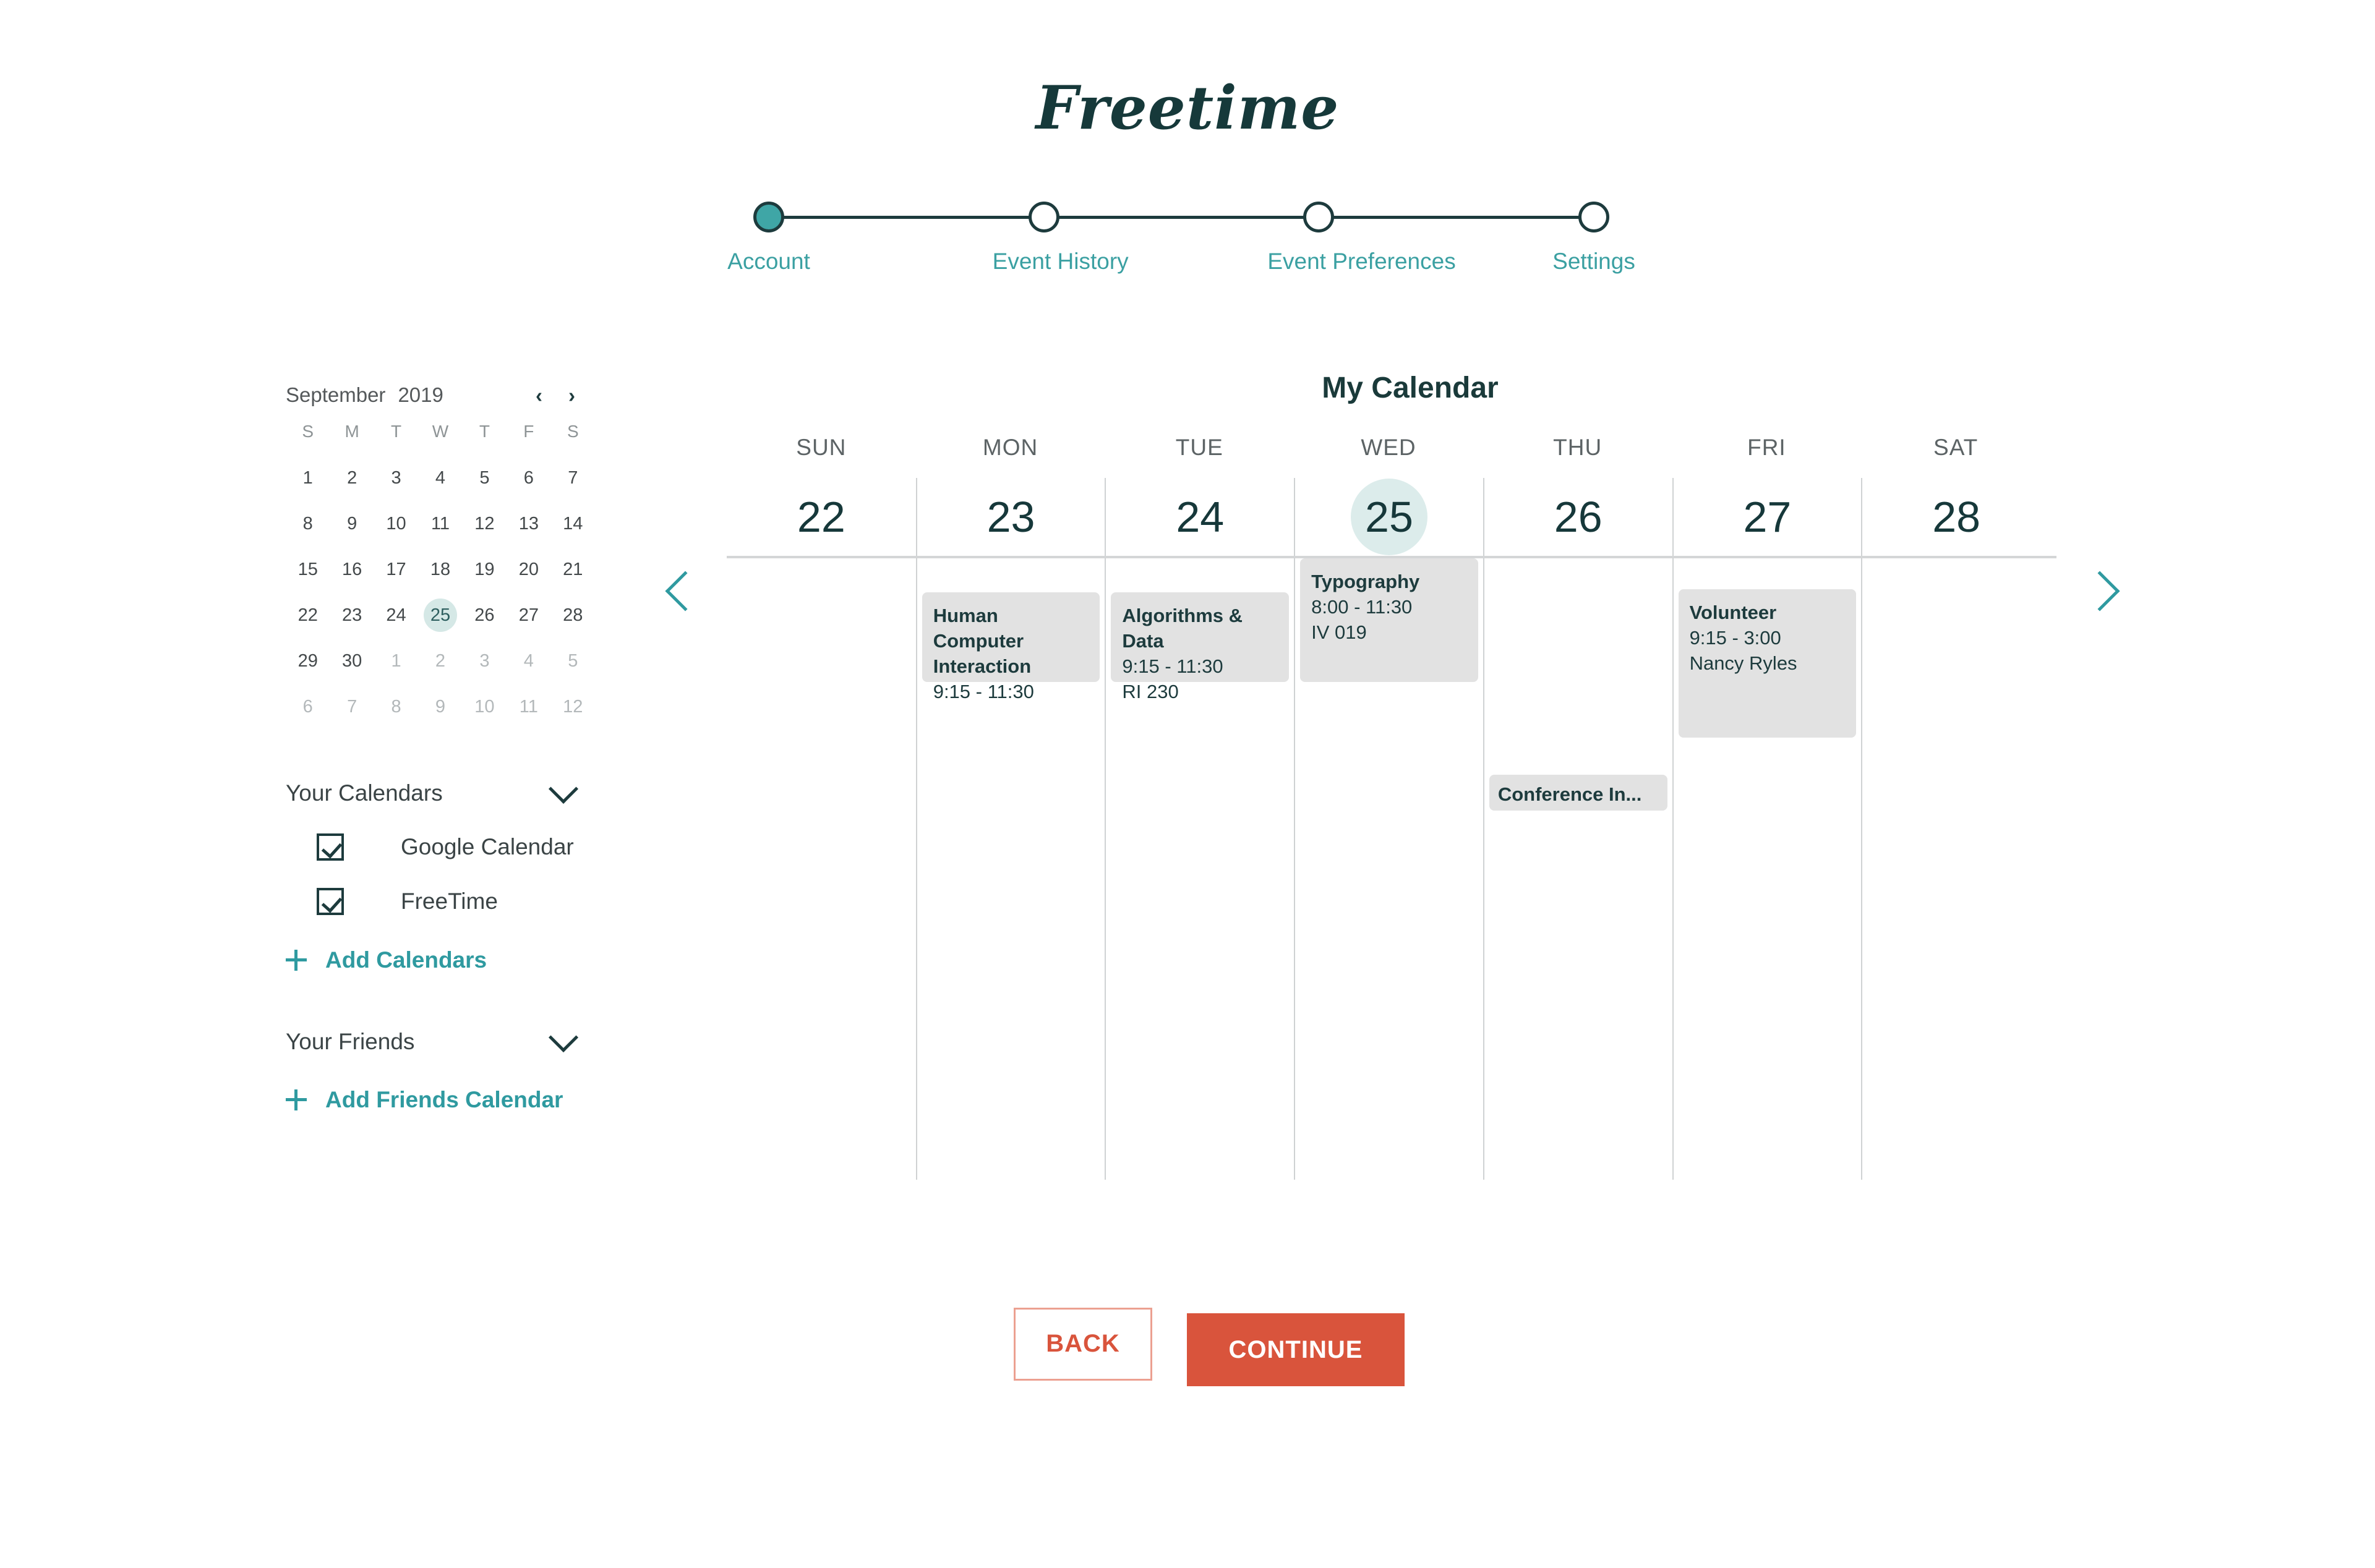 This screenshot has height=1568, width=2375. I want to click on mini-calendar-day-label: 18, so click(440, 569).